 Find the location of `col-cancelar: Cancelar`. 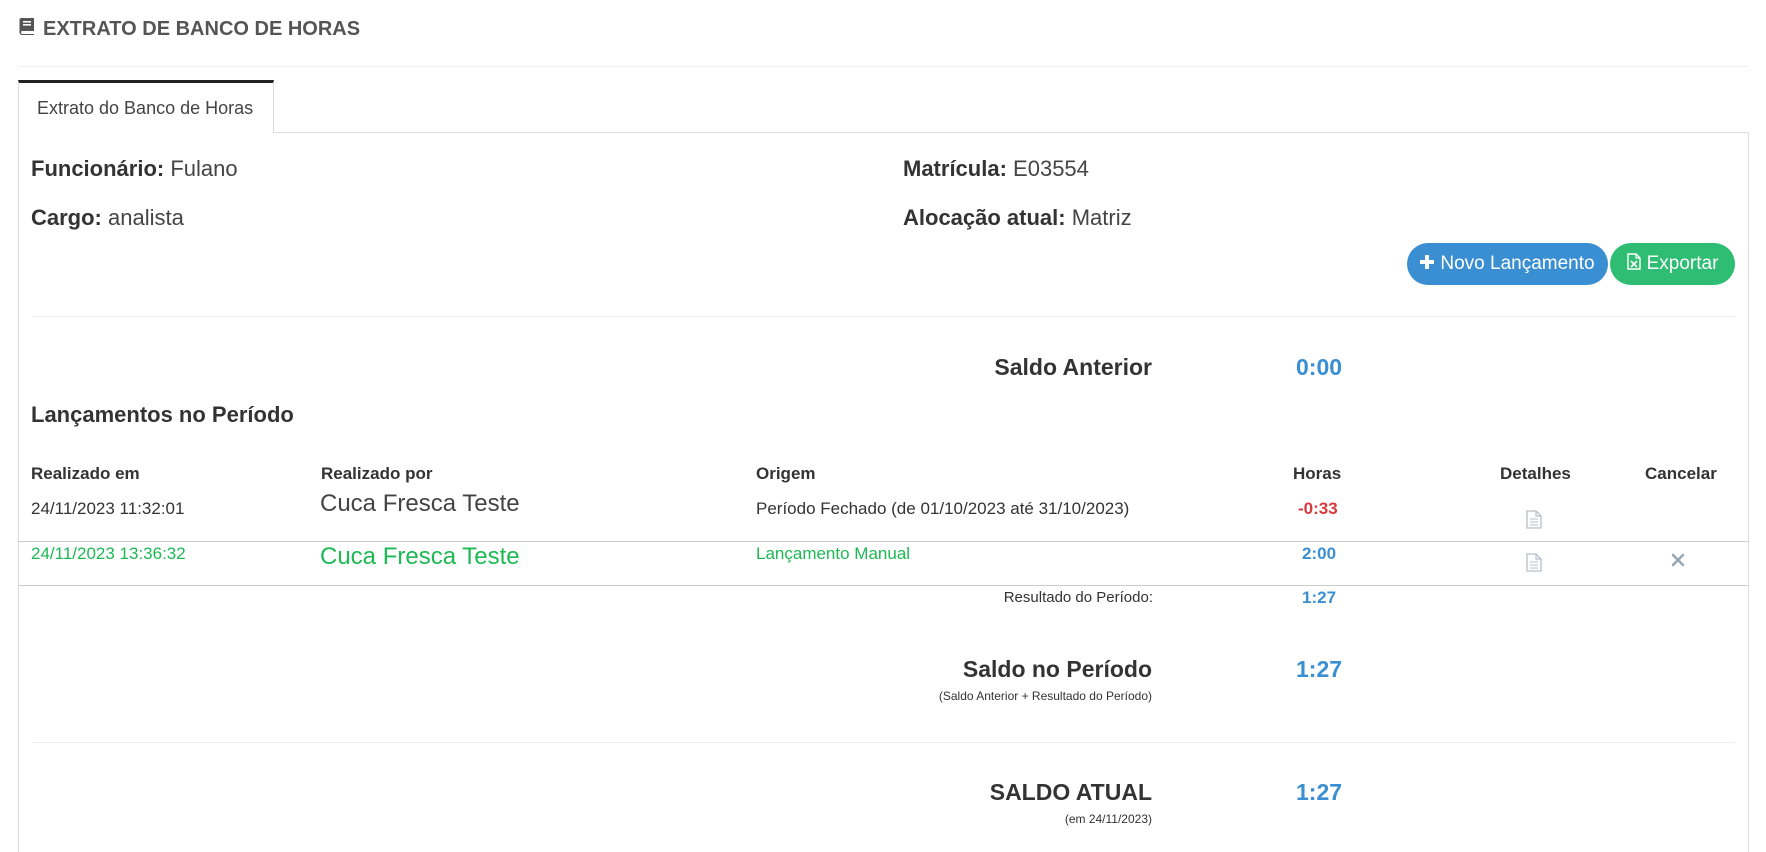

col-cancelar: Cancelar is located at coordinates (1681, 473).